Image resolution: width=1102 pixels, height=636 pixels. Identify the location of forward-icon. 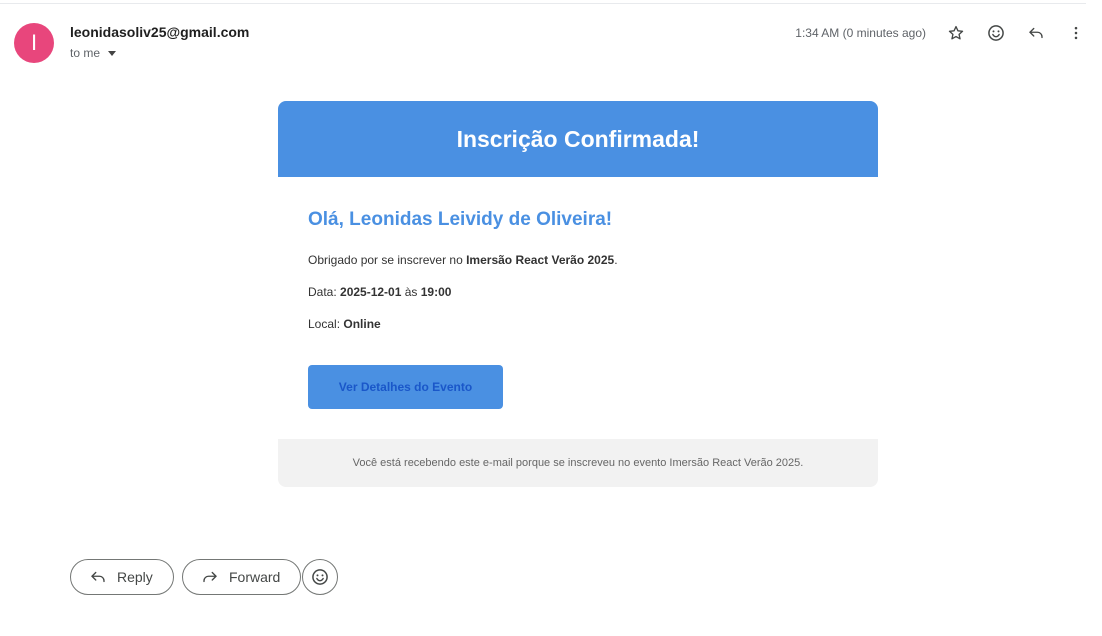
(210, 577).